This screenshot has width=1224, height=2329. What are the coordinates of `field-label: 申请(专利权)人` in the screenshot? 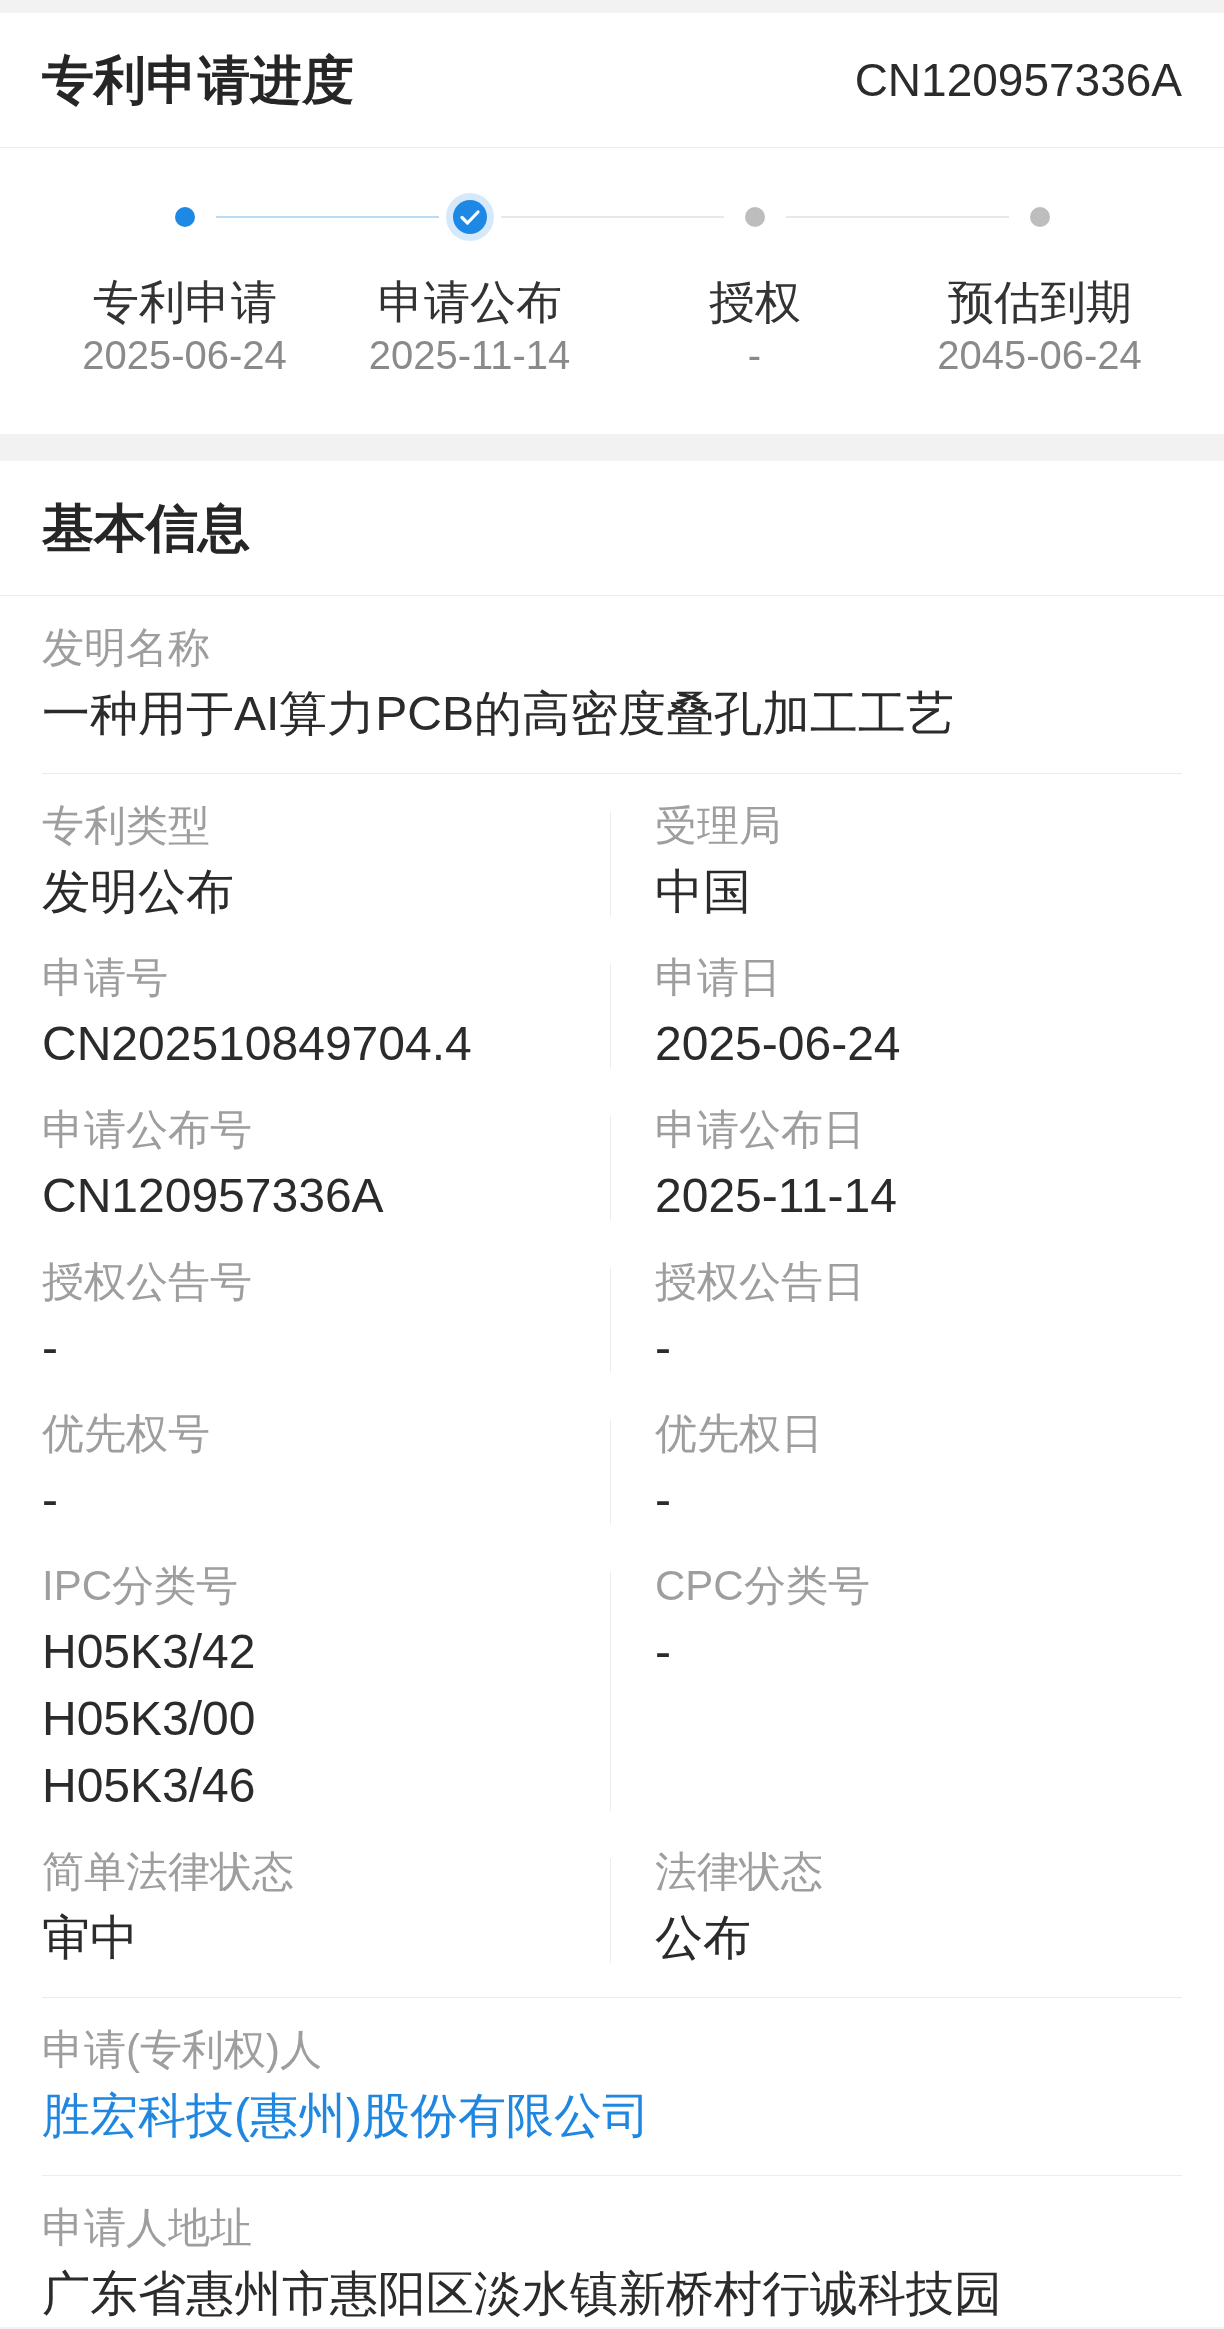 It's located at (182, 2050).